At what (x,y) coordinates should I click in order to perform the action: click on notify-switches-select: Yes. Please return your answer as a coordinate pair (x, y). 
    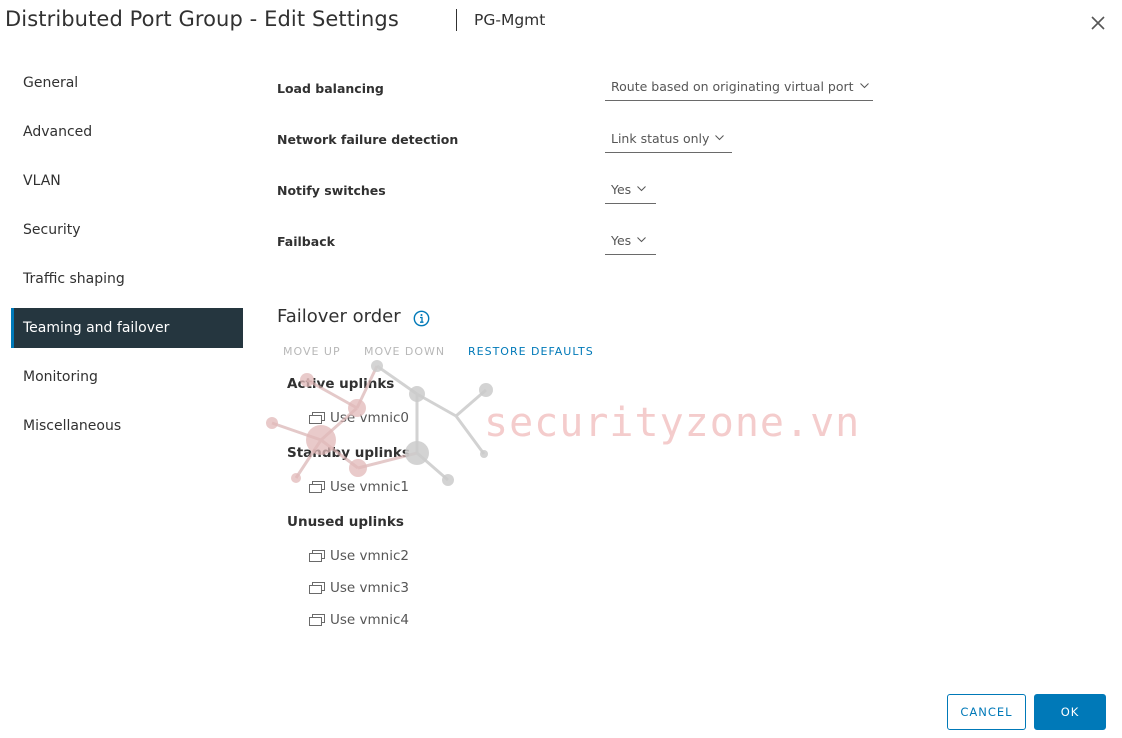
    Looking at the image, I should click on (630, 191).